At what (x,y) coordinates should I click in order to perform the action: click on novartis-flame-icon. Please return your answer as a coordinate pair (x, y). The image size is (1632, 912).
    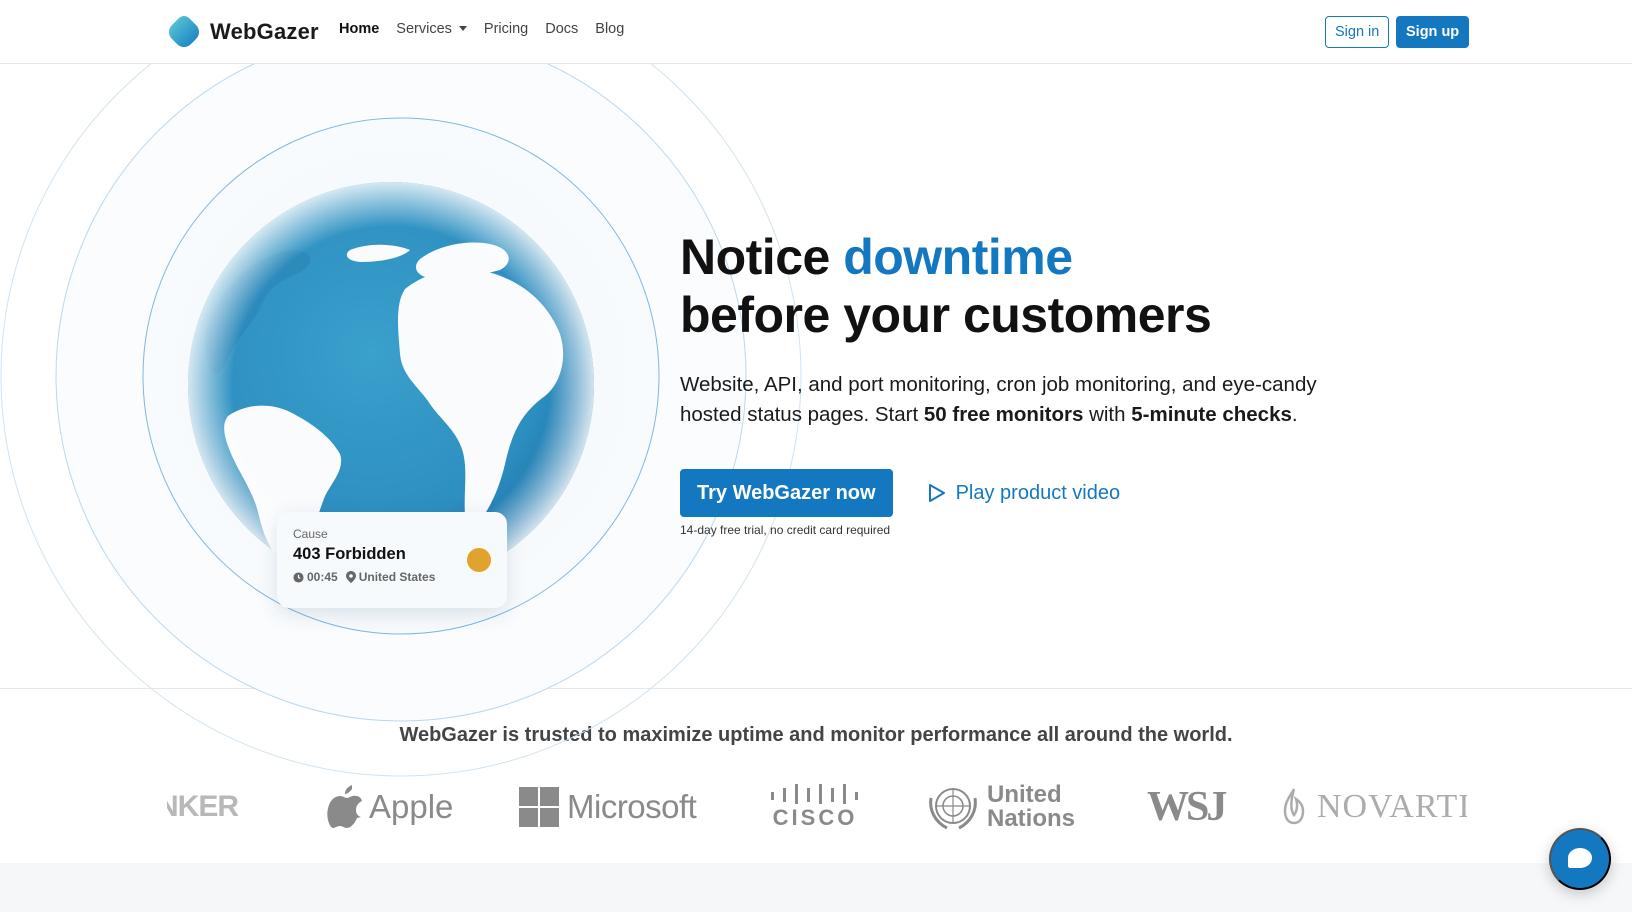
    Looking at the image, I should click on (1294, 806).